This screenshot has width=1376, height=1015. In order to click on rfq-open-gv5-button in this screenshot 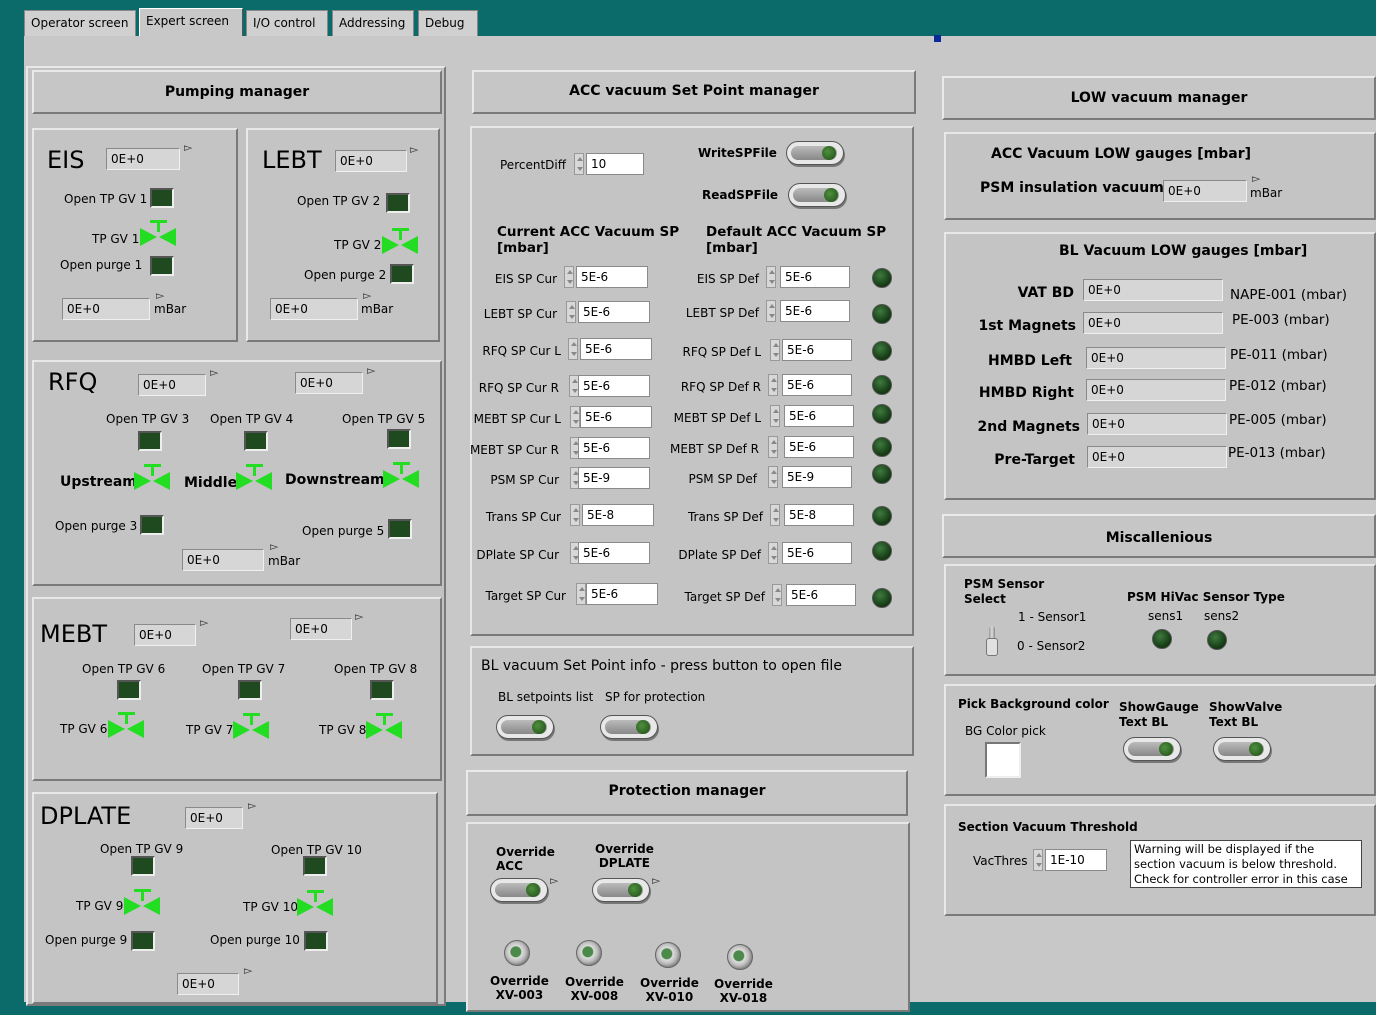, I will do `click(399, 439)`.